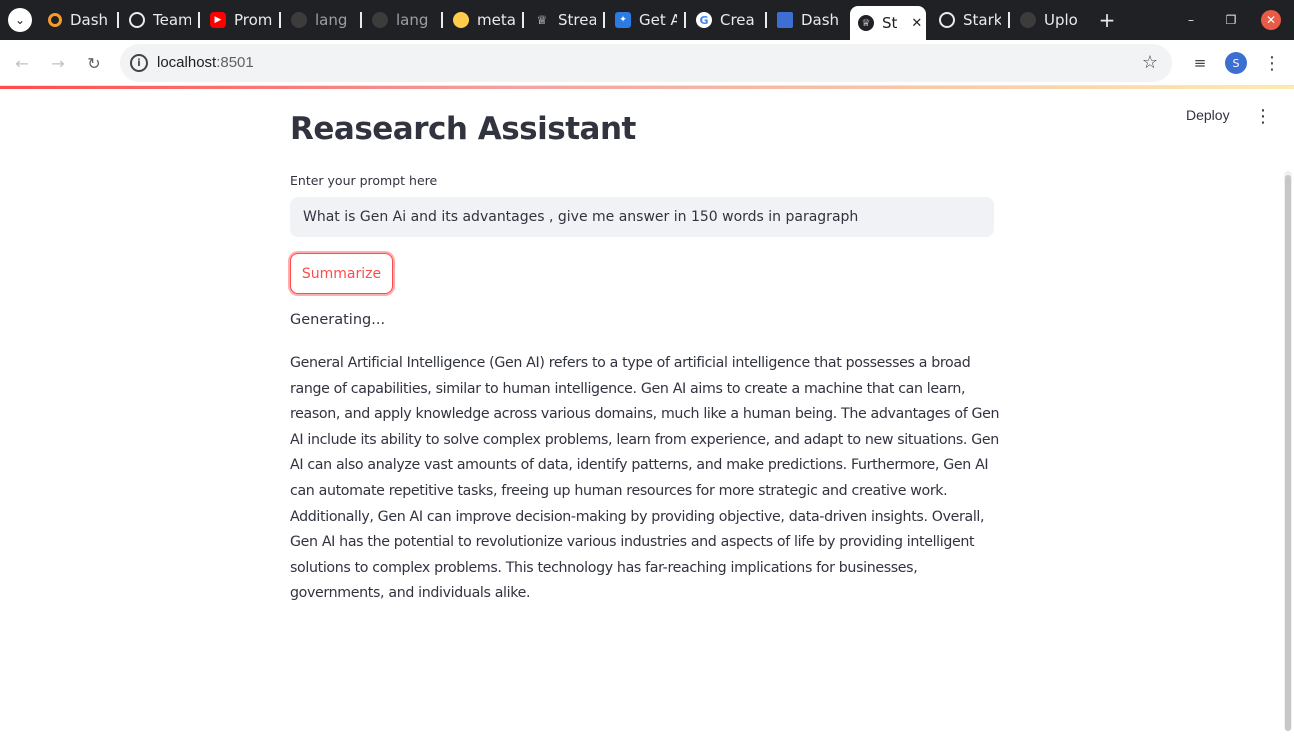  I want to click on google-icon: G, so click(704, 20).